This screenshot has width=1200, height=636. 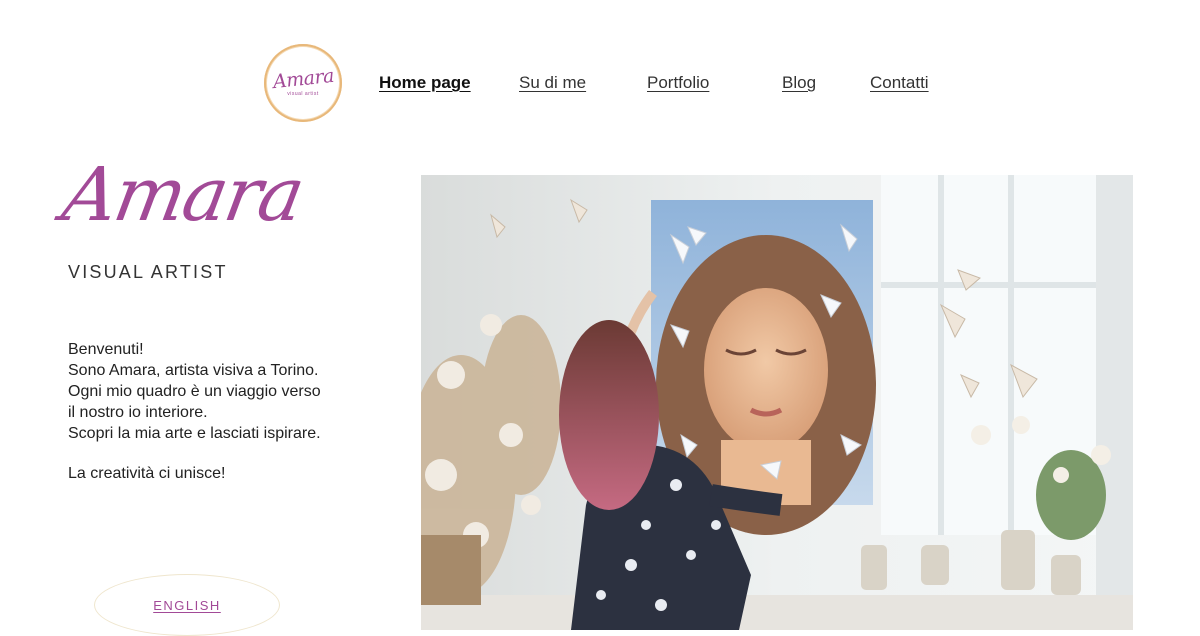 What do you see at coordinates (138, 412) in the screenshot?
I see `intro-line: il nostro io interiore.` at bounding box center [138, 412].